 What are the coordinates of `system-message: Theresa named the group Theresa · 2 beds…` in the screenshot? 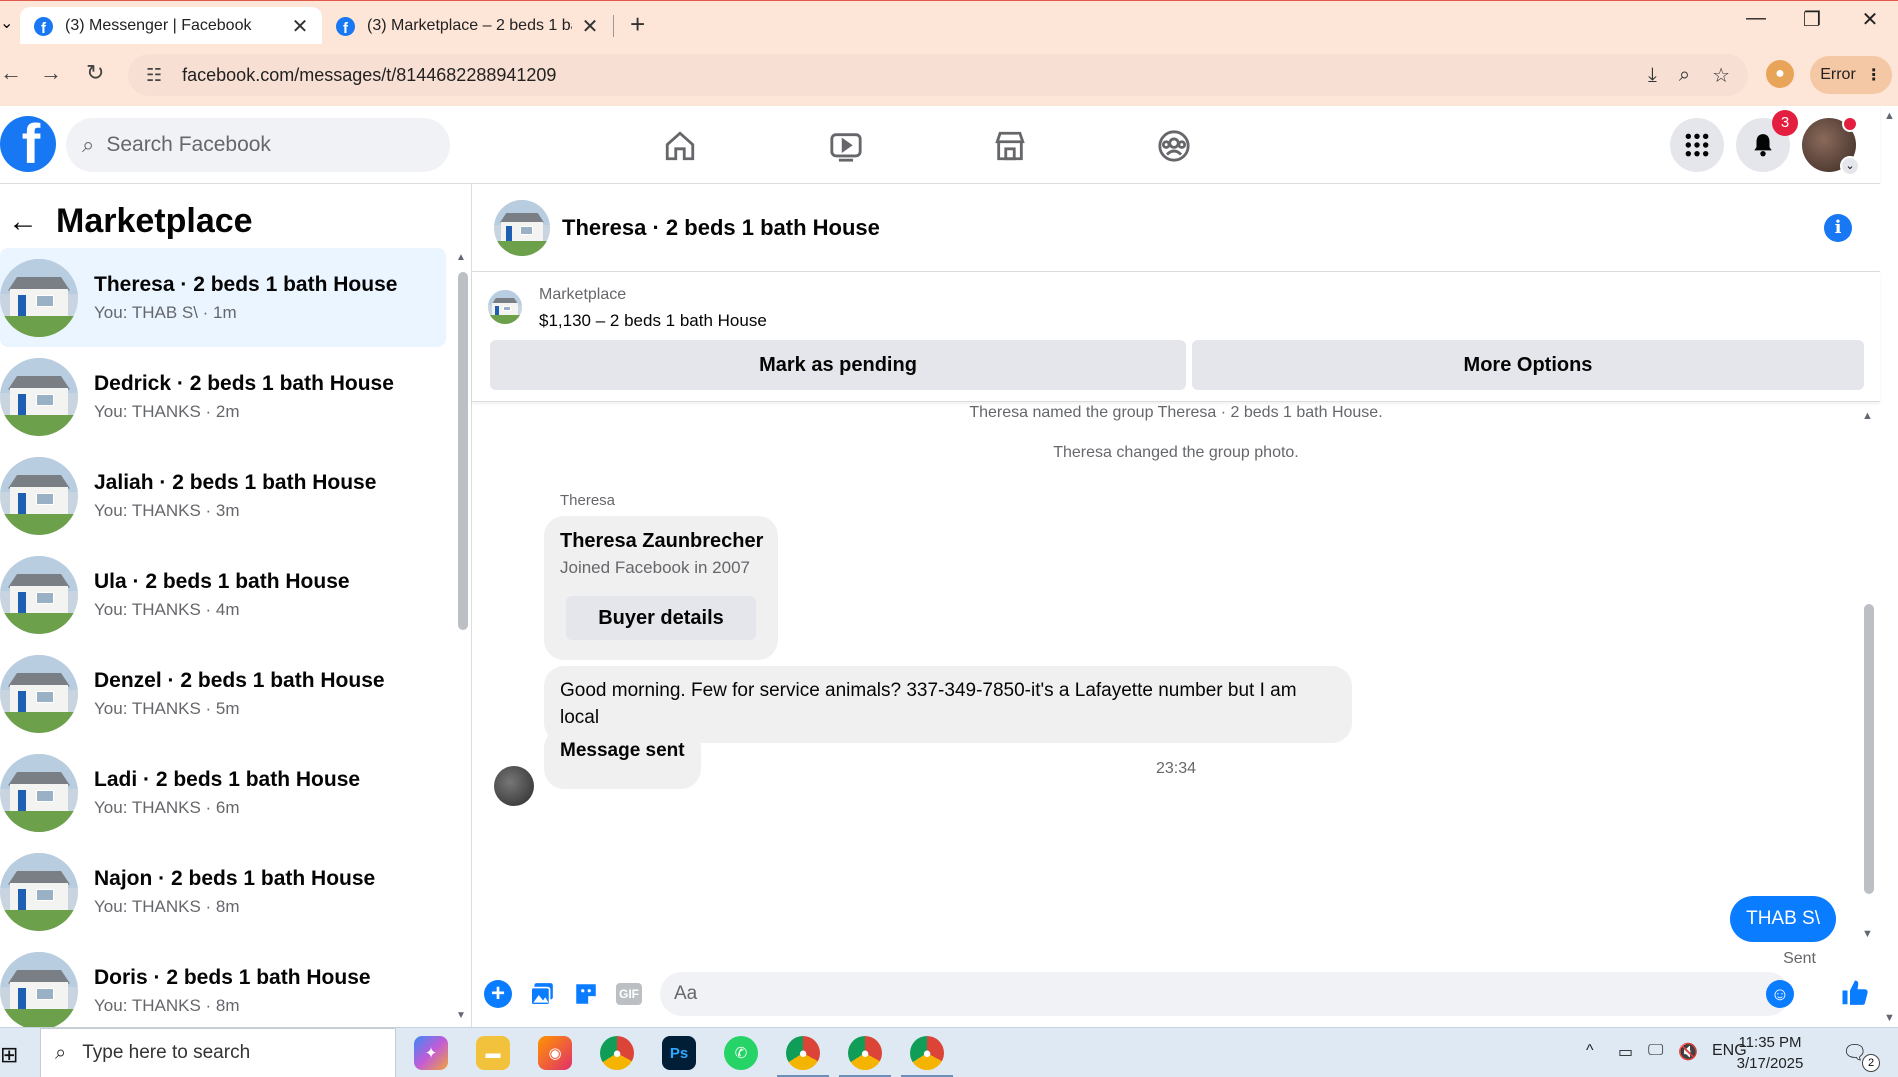 It's located at (1176, 412).